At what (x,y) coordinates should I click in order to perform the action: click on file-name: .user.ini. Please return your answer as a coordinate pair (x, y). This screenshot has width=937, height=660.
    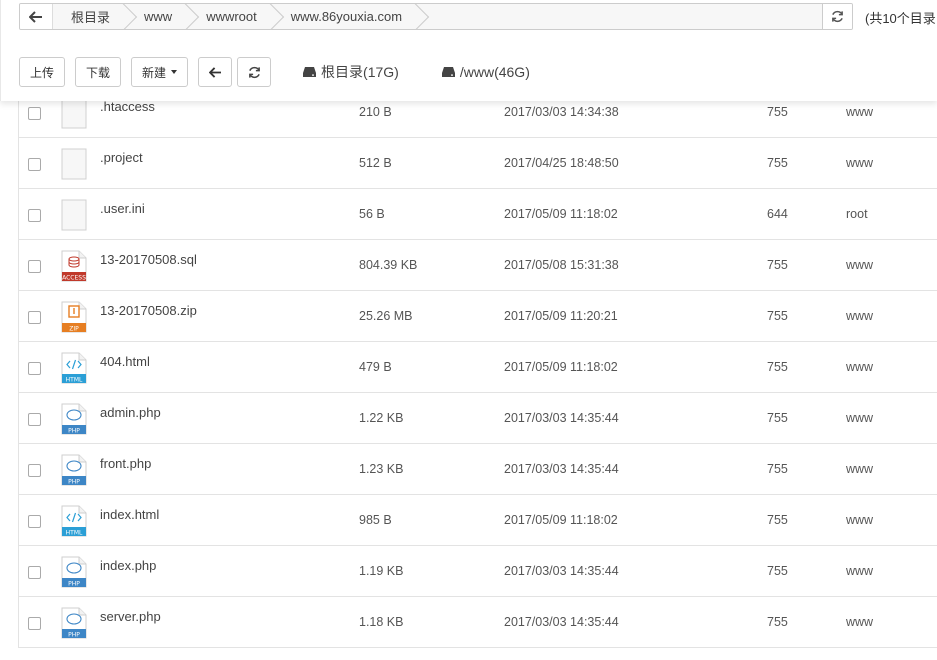
    Looking at the image, I should click on (122, 208).